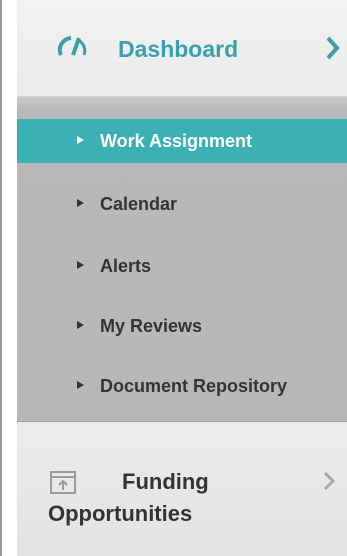  Describe the element at coordinates (151, 326) in the screenshot. I see `submenu-item-label: My Reviews` at that location.